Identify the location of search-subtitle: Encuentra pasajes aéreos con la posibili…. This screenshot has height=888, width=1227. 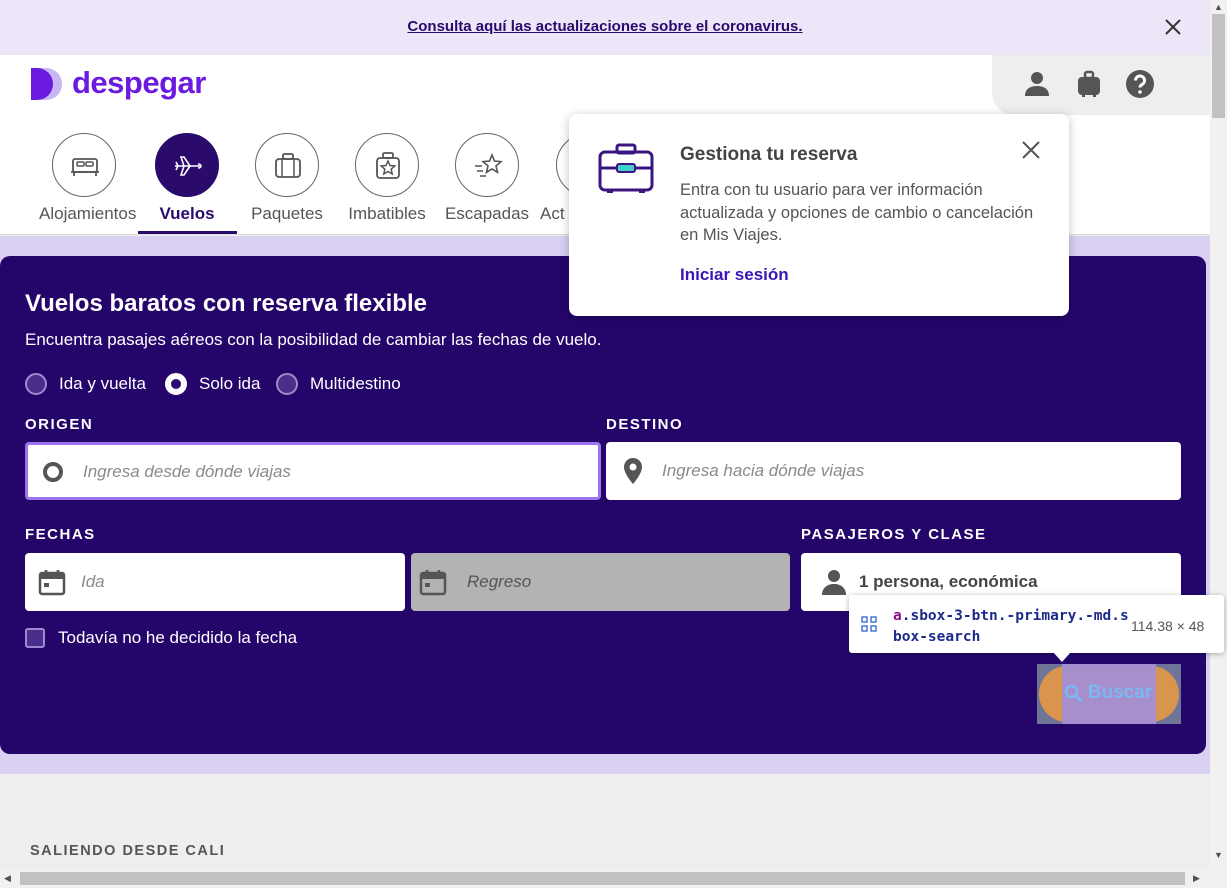
(313, 339).